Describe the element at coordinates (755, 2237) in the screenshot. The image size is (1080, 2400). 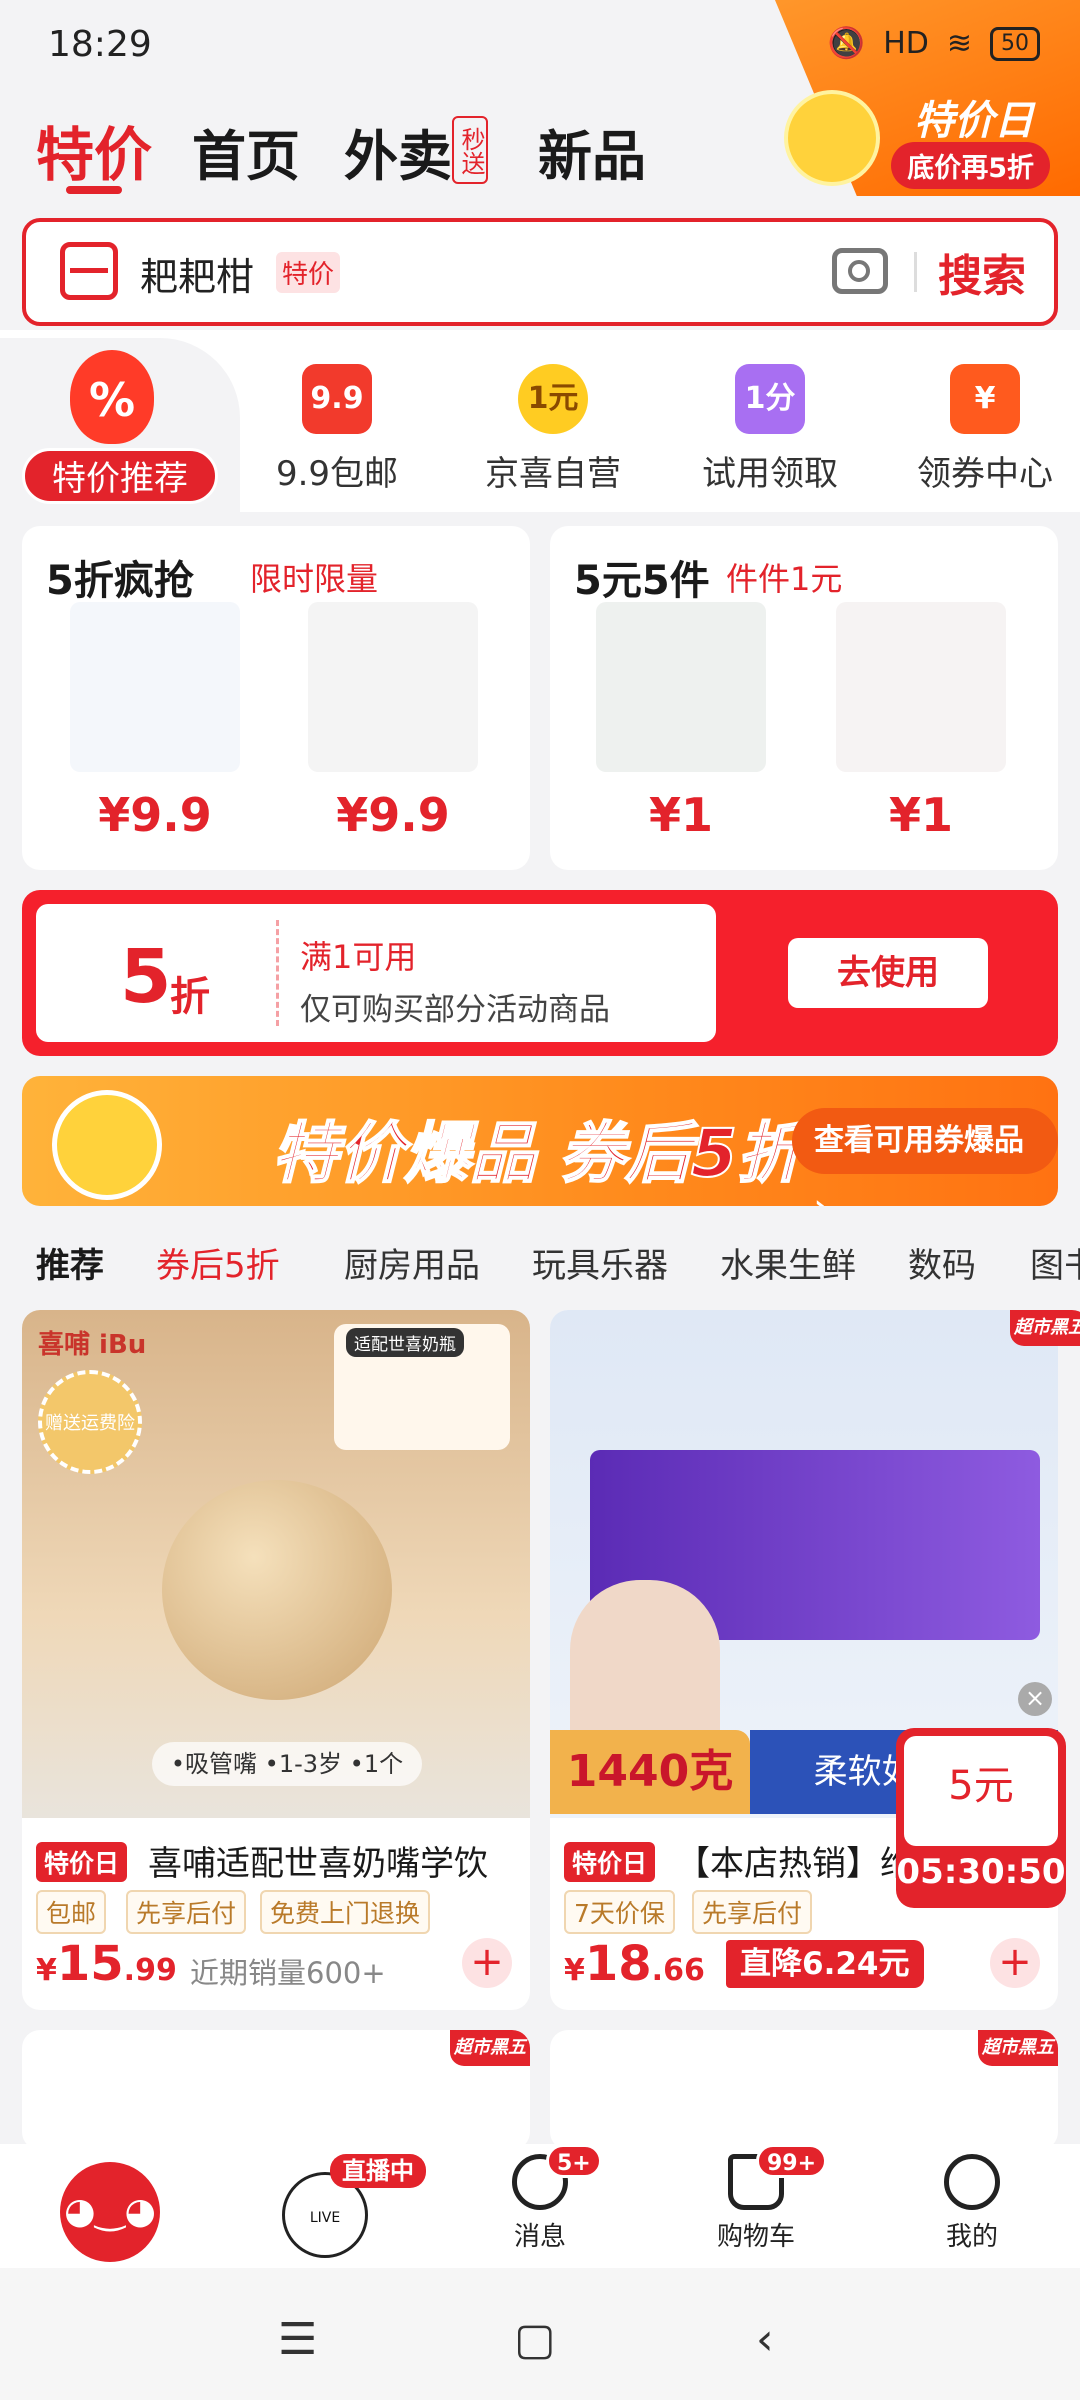
I see `nav-label: 购物车` at that location.